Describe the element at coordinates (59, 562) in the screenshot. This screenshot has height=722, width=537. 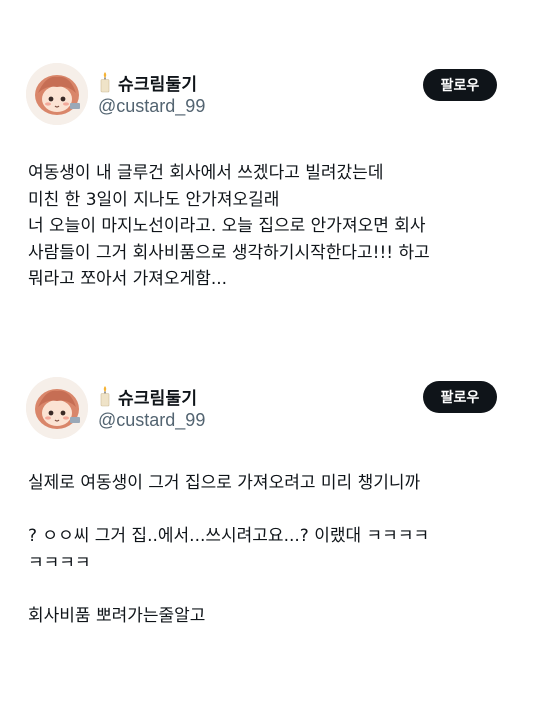
I see `tweet-text-line: ㅋㅋㅋㅋ` at that location.